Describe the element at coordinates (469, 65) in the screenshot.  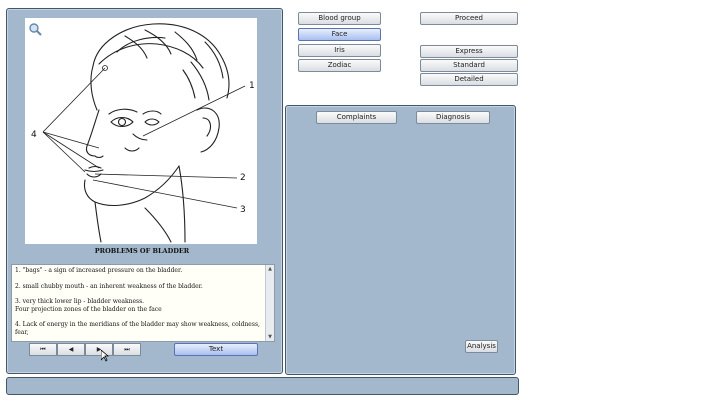
I see `standard-button: Standard` at that location.